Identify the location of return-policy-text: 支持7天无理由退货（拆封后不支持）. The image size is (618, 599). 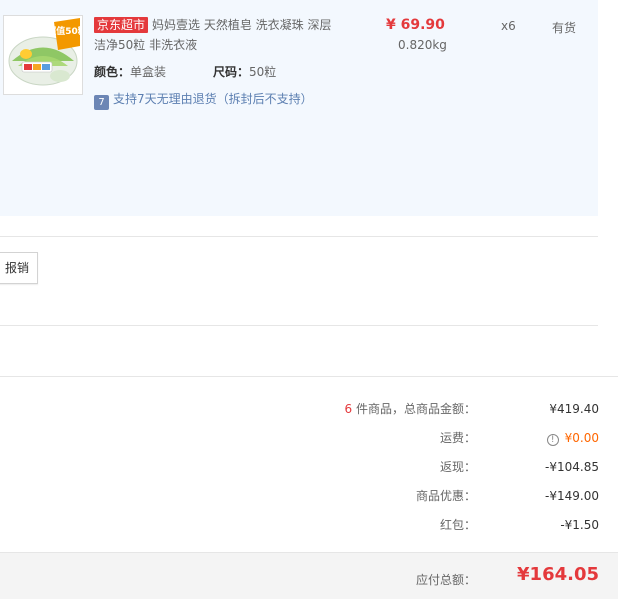
(213, 99).